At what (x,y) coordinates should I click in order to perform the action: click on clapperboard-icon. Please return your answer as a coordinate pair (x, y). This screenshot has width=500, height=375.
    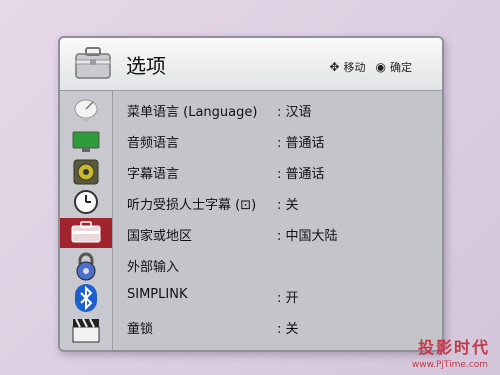
    Looking at the image, I should click on (86, 330).